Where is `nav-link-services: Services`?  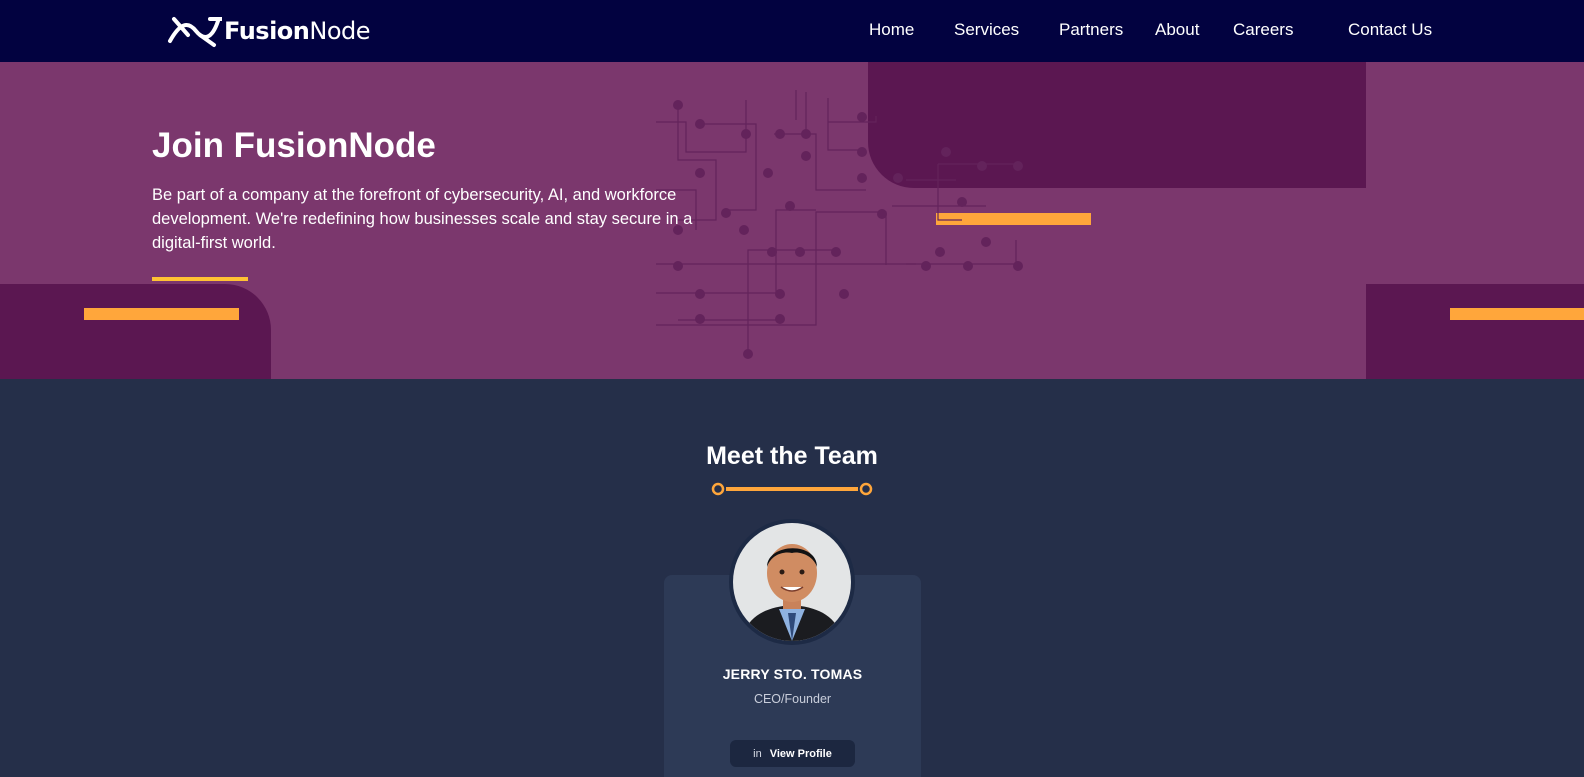 nav-link-services: Services is located at coordinates (986, 30).